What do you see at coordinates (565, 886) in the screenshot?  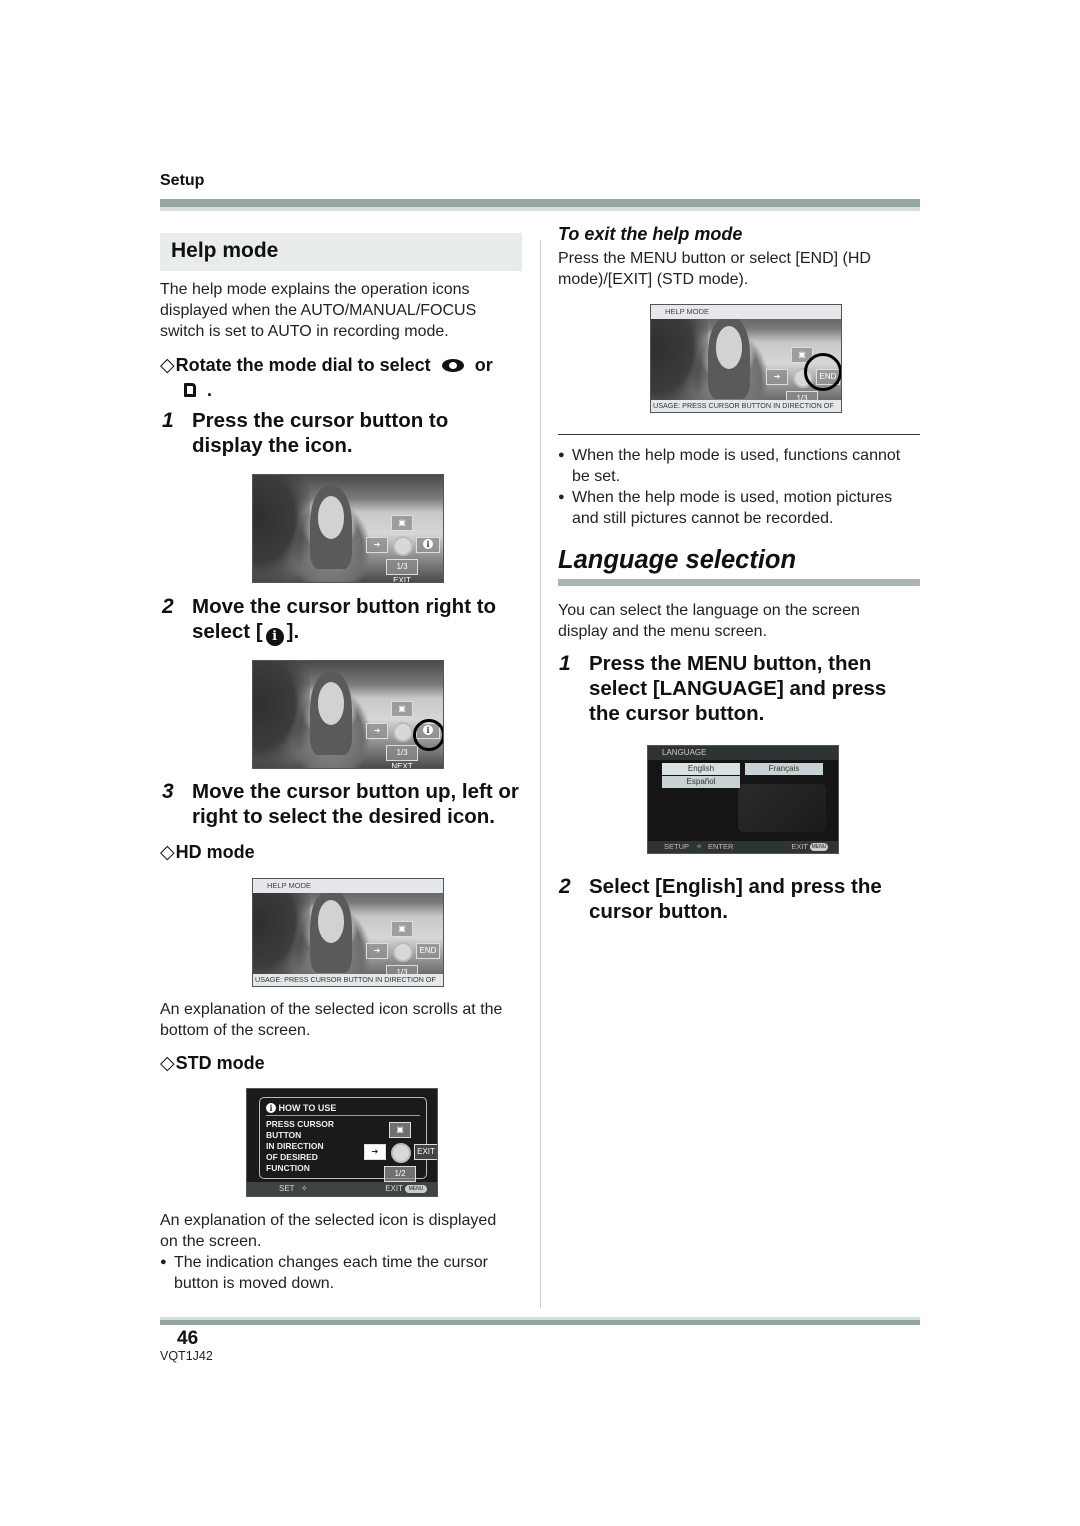 I see `step-number: 2` at bounding box center [565, 886].